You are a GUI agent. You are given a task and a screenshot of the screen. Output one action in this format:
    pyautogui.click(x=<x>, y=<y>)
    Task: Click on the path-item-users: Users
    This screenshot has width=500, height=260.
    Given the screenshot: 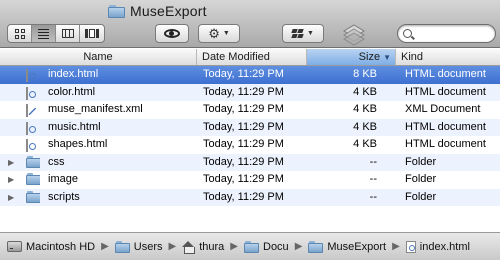 What is the action you would take?
    pyautogui.click(x=139, y=246)
    